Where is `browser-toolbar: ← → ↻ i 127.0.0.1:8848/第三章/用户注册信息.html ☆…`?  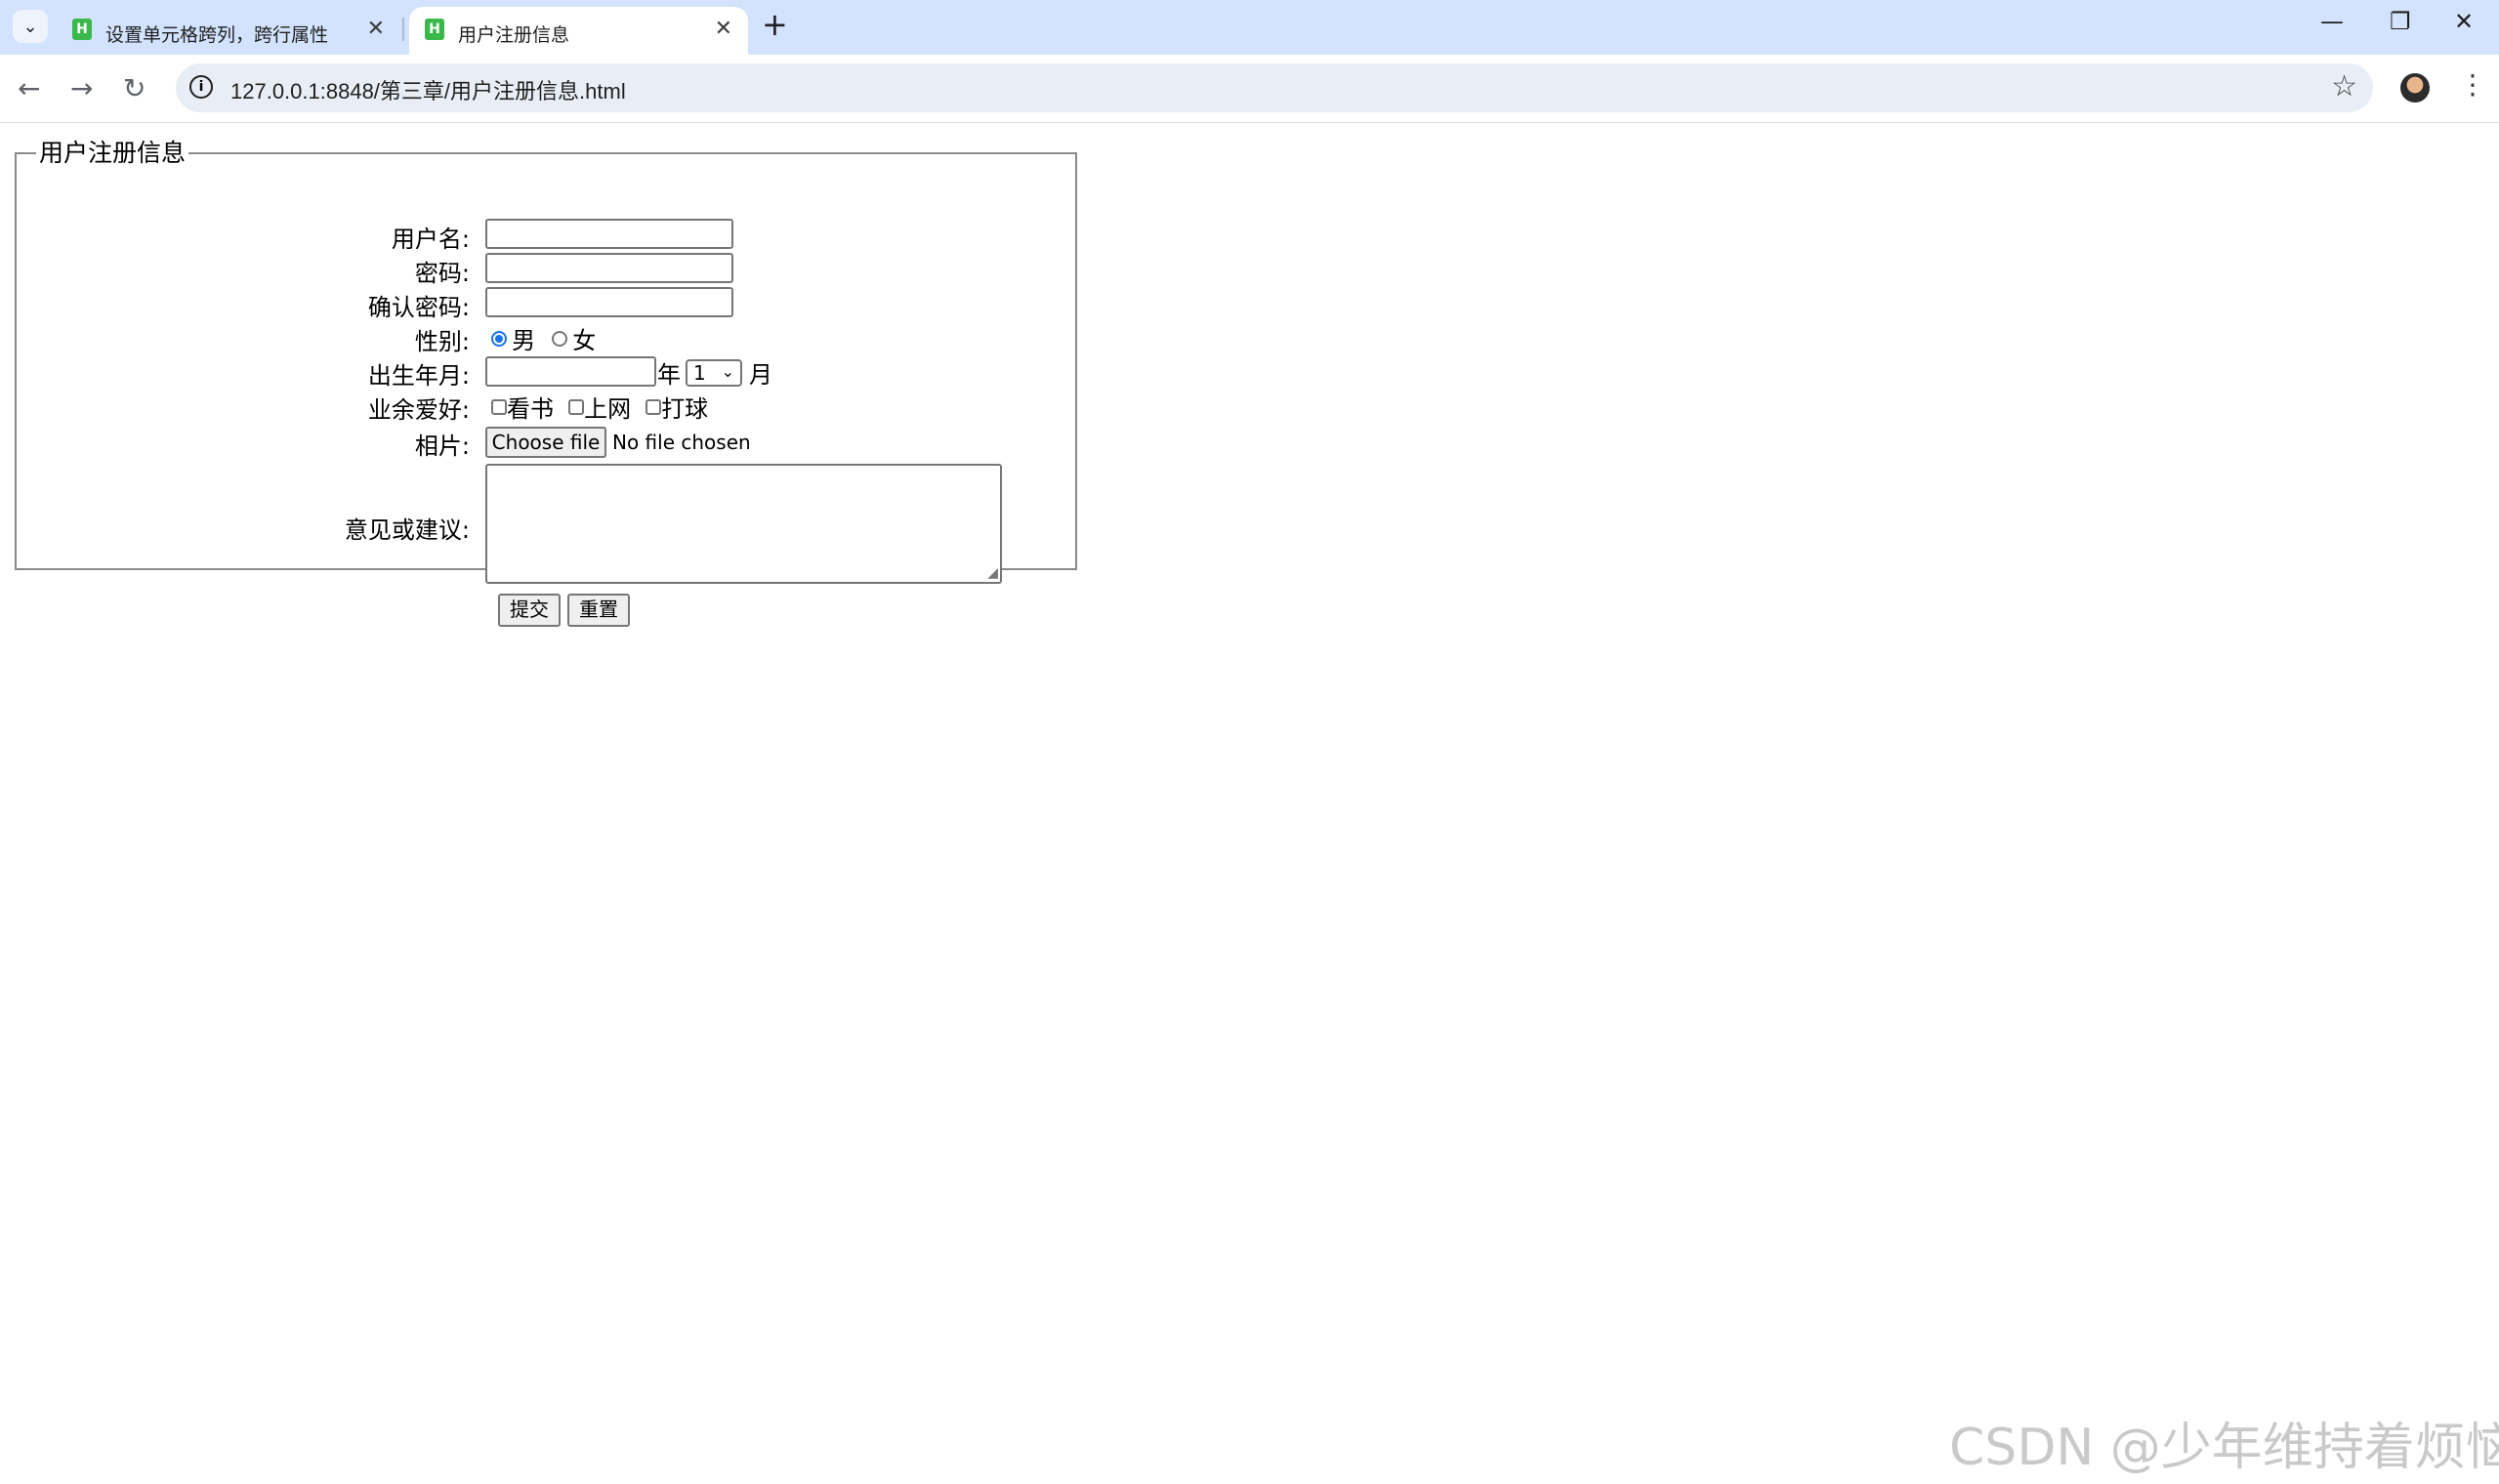
browser-toolbar: ← → ↻ i 127.0.0.1:8848/第三章/用户注册信息.html ☆… is located at coordinates (1250, 89).